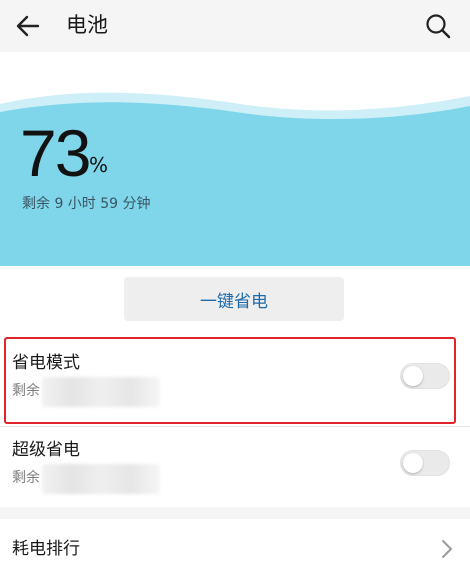 This screenshot has height=571, width=470. What do you see at coordinates (235, 545) in the screenshot?
I see `consumption-ranking-row: 耗电排行` at bounding box center [235, 545].